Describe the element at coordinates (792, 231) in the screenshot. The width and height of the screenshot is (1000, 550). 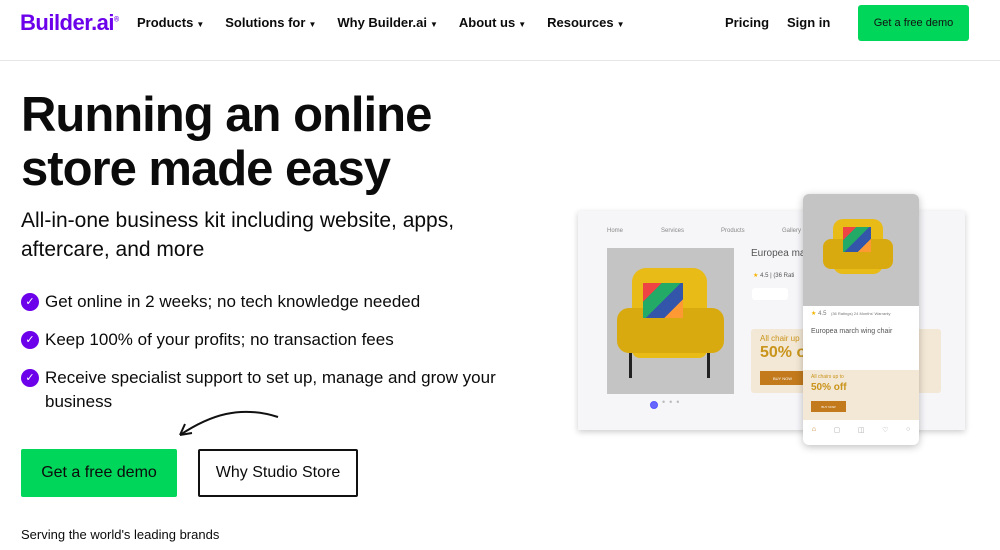
I see `mock-nav-gallery: Gallery` at that location.